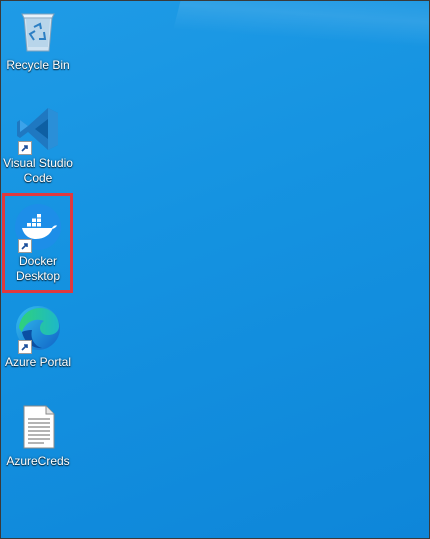  I want to click on desktop-icon-label: Visual Studio Code, so click(38, 170).